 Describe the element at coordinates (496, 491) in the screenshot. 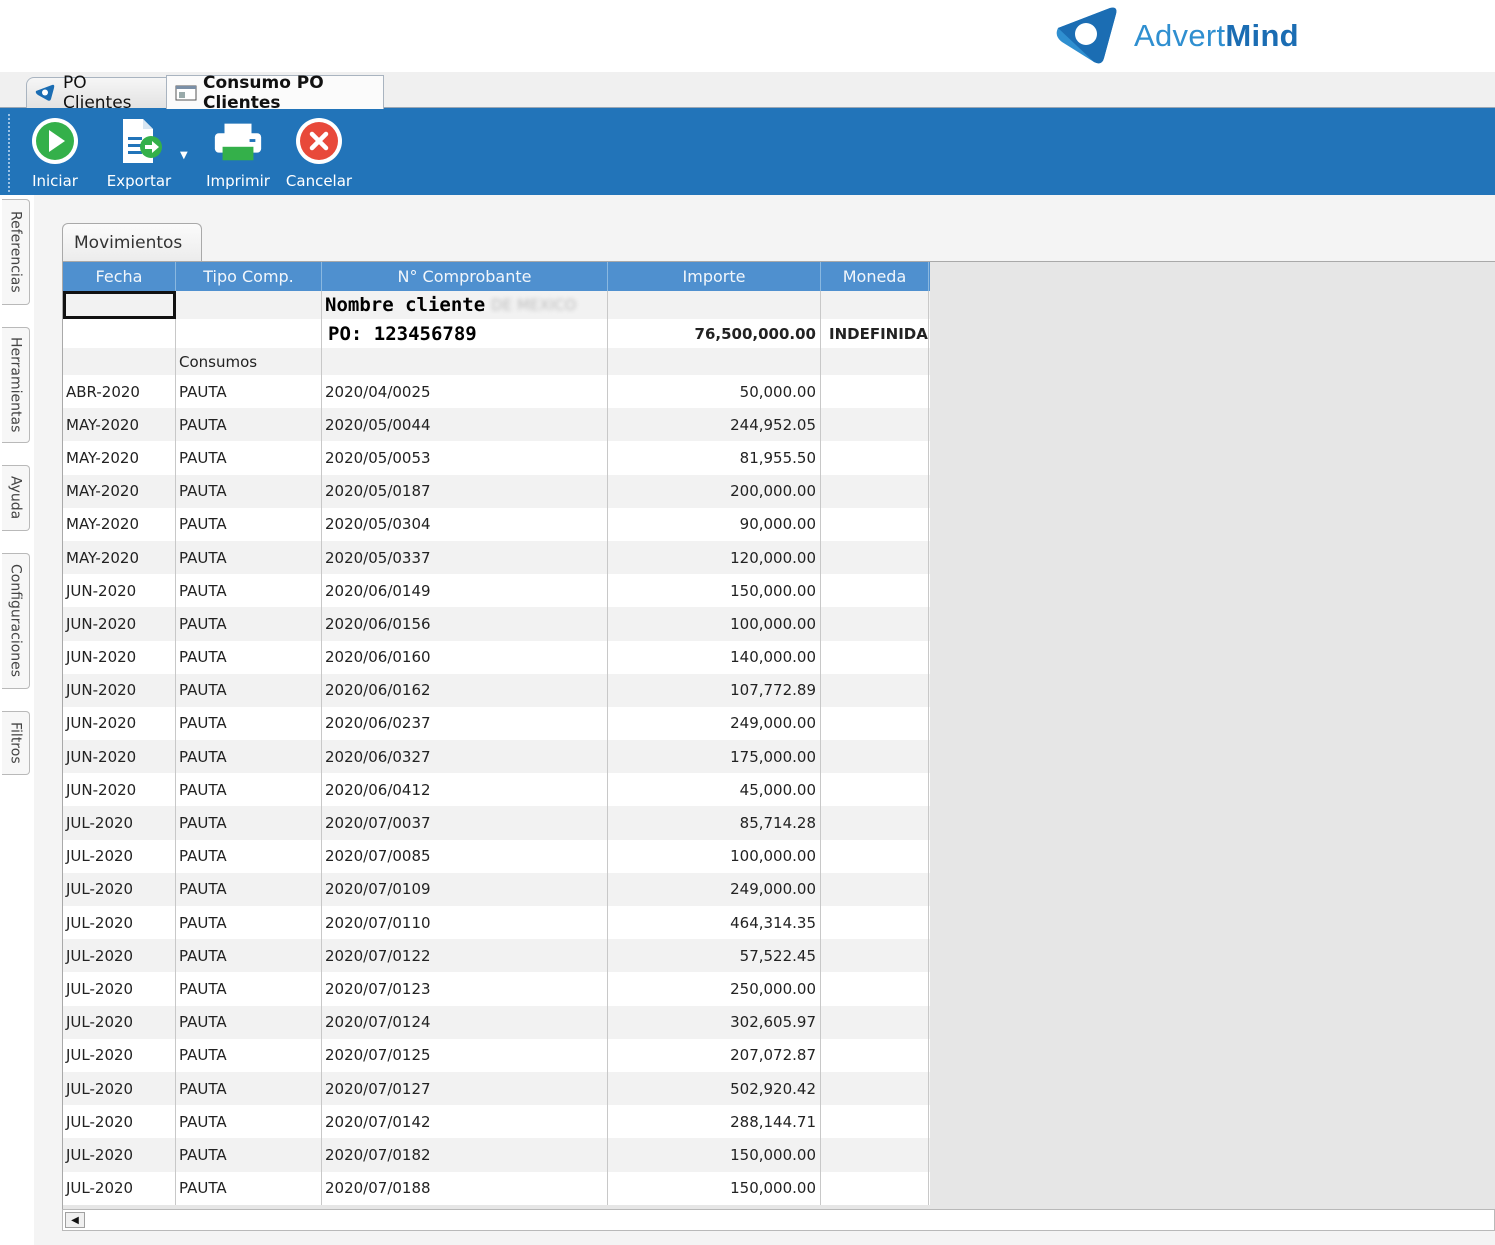

I see `table-row: MAY-2020 PAUTA 2020/05/0187 200,000.00` at that location.